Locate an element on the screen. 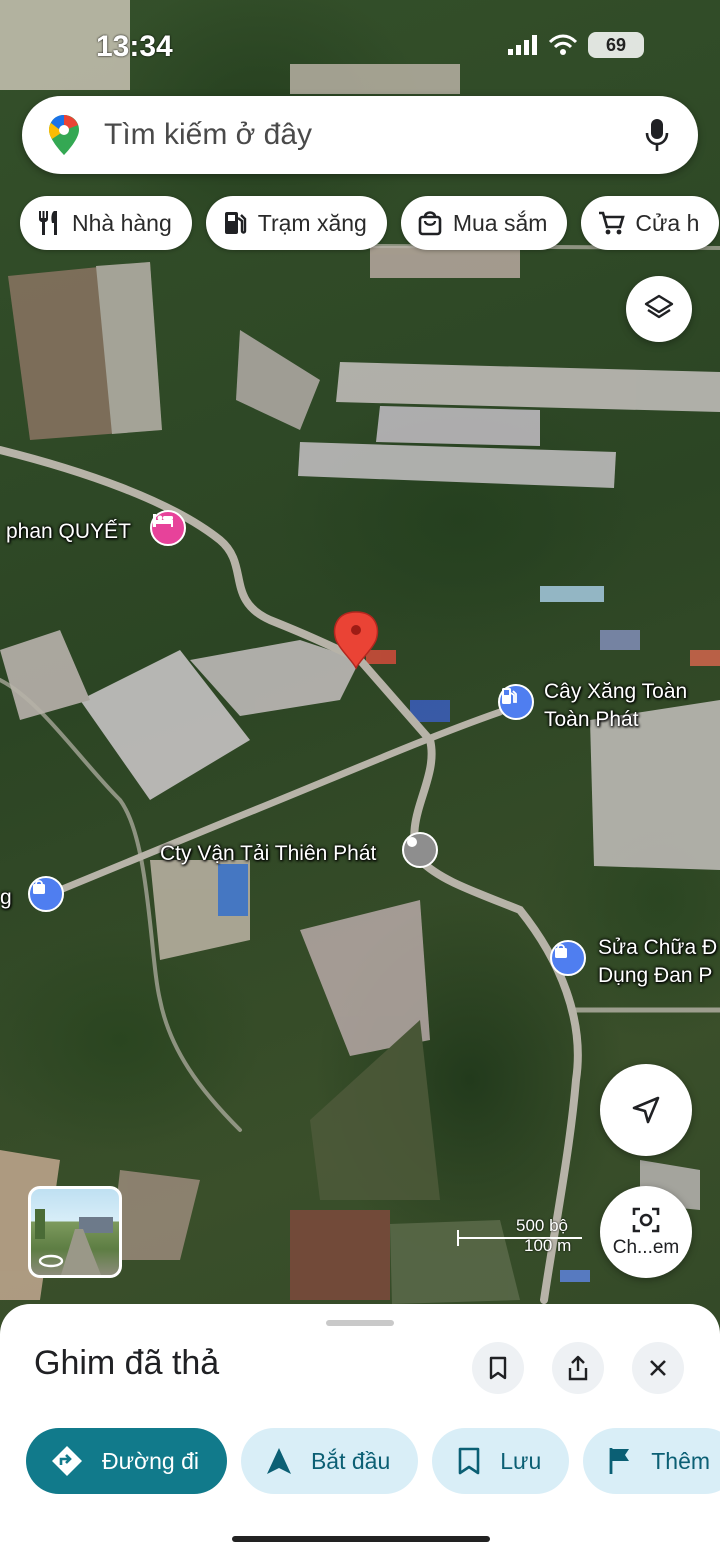  start-button: Bắt đầu is located at coordinates (329, 1461).